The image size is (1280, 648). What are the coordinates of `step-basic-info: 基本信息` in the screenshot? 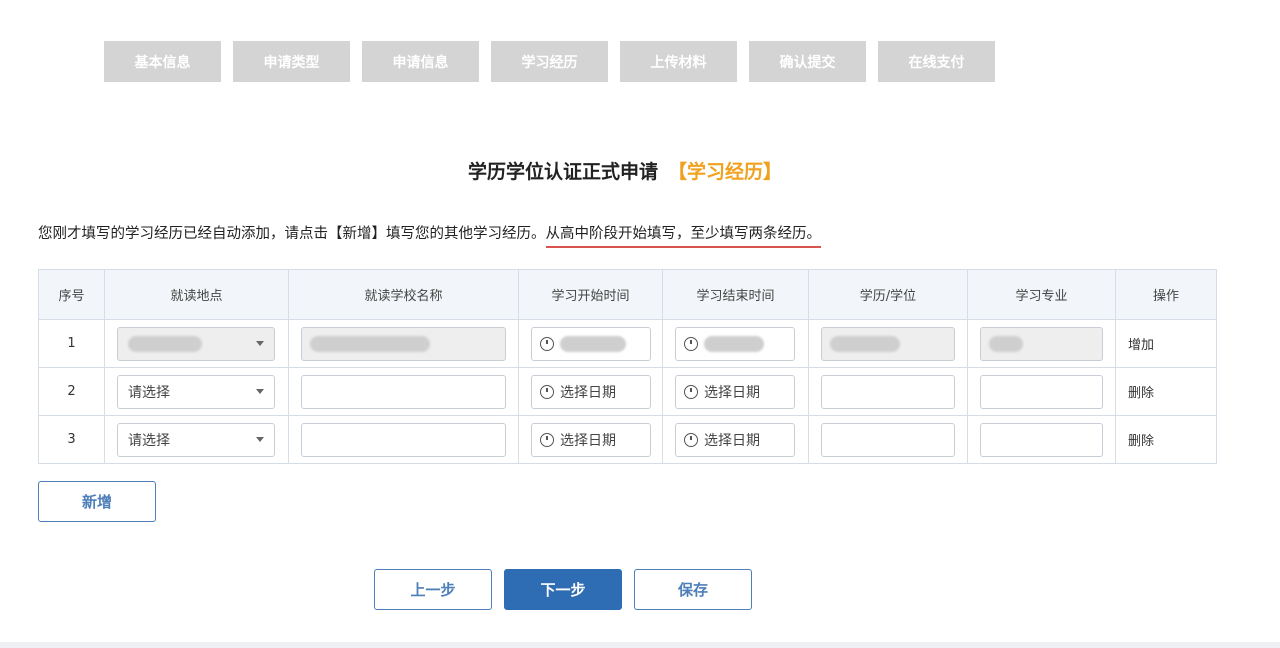 It's located at (162, 61).